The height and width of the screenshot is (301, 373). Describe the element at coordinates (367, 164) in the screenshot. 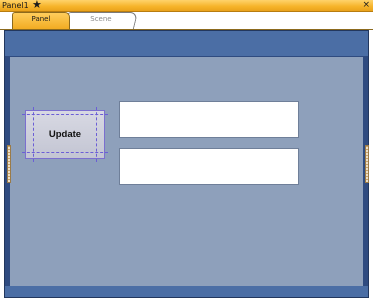

I see `right-resize-handle-icon` at that location.